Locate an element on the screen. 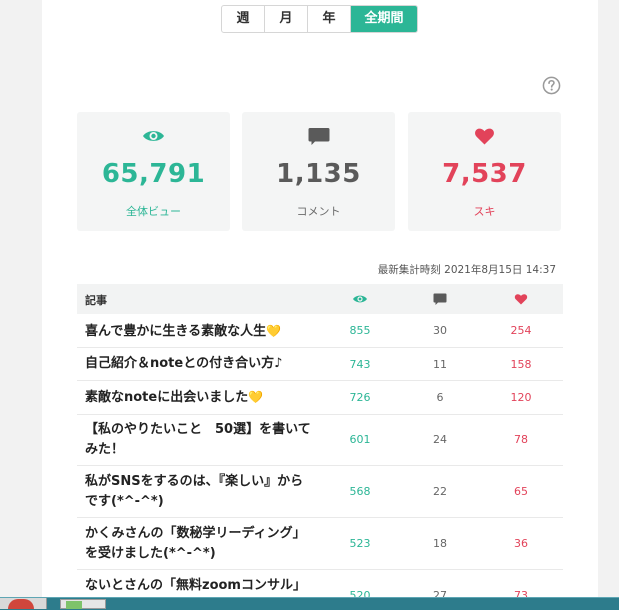  table-row: かくみさんの「数秘学リーディング」を受けました(*^-^*) 523 18 36 is located at coordinates (320, 544).